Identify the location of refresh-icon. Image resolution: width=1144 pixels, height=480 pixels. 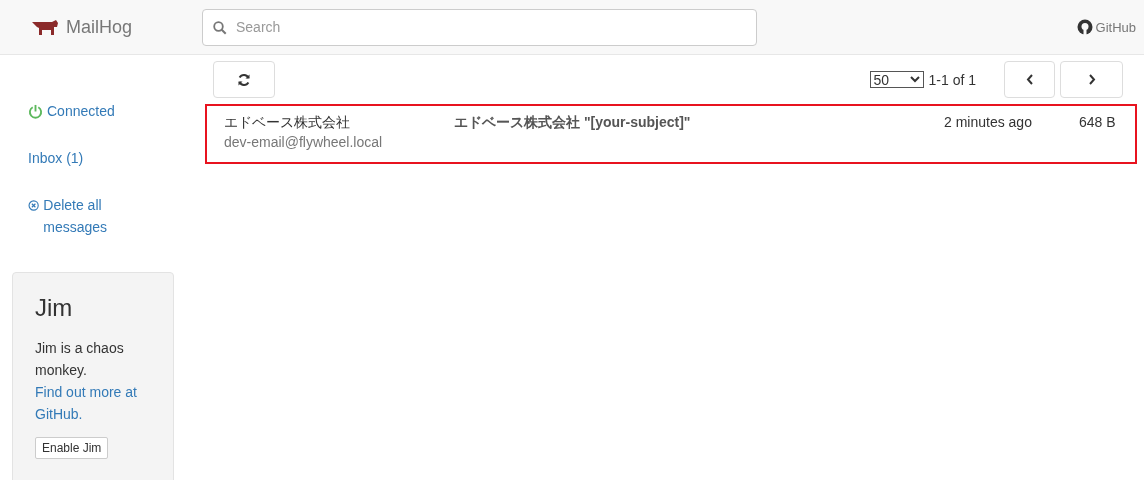
(244, 79).